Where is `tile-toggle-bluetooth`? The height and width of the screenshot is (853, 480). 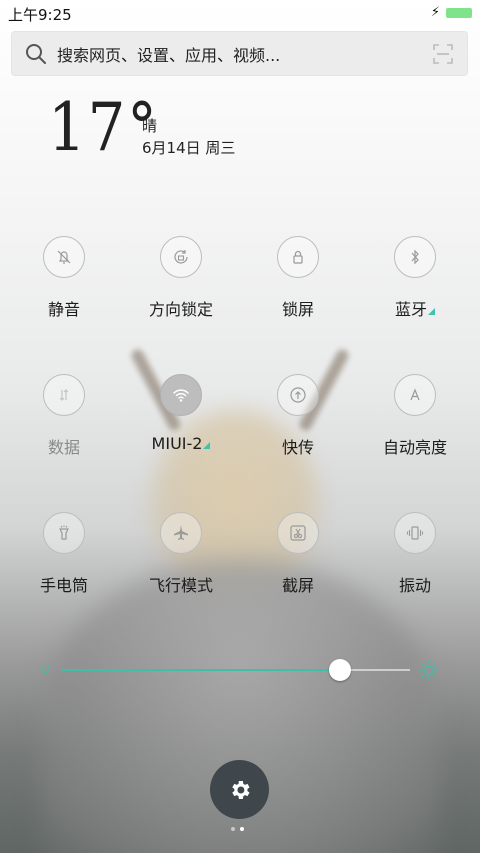 tile-toggle-bluetooth is located at coordinates (415, 257).